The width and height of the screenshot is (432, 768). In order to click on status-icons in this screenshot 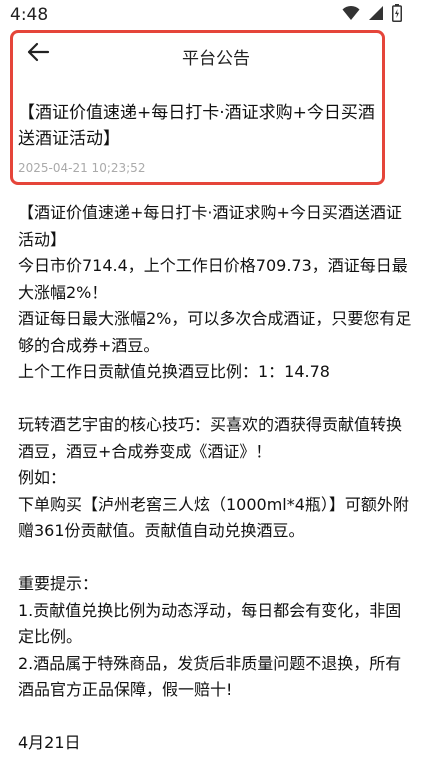, I will do `click(372, 15)`.